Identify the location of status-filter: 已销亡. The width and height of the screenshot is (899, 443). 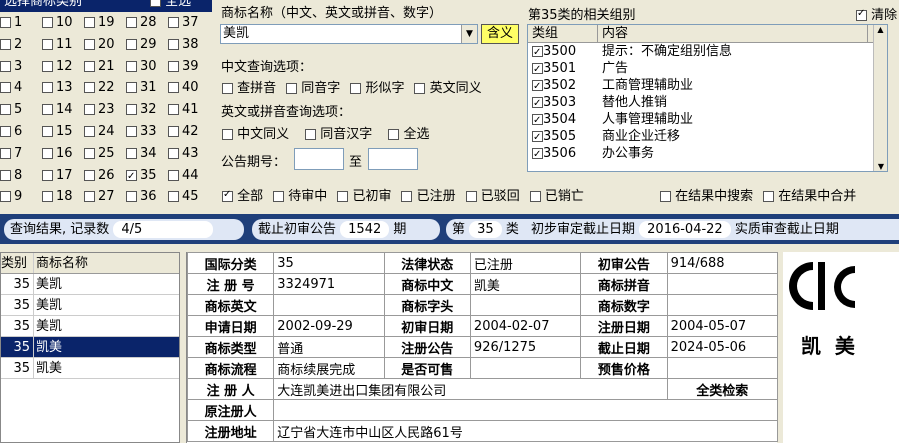
(556, 196).